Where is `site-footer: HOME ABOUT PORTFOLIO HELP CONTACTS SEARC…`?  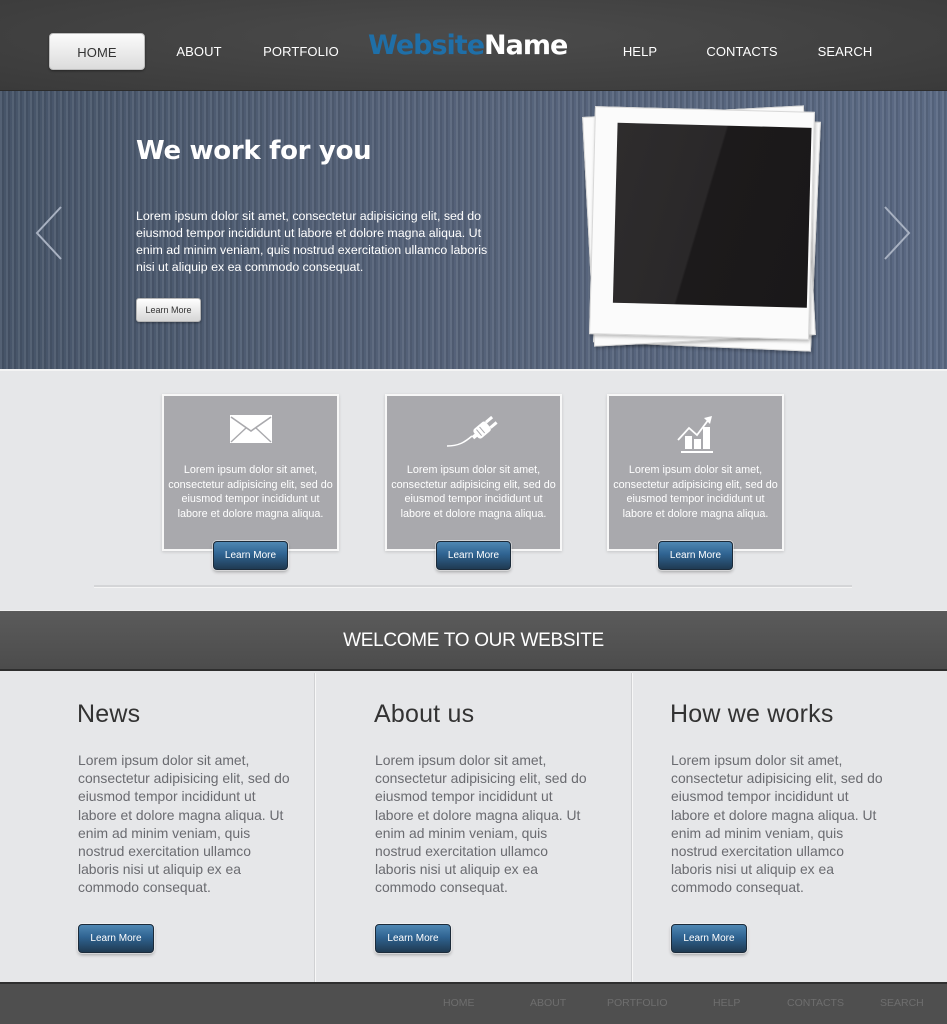 site-footer: HOME ABOUT PORTFOLIO HELP CONTACTS SEARC… is located at coordinates (473, 1003).